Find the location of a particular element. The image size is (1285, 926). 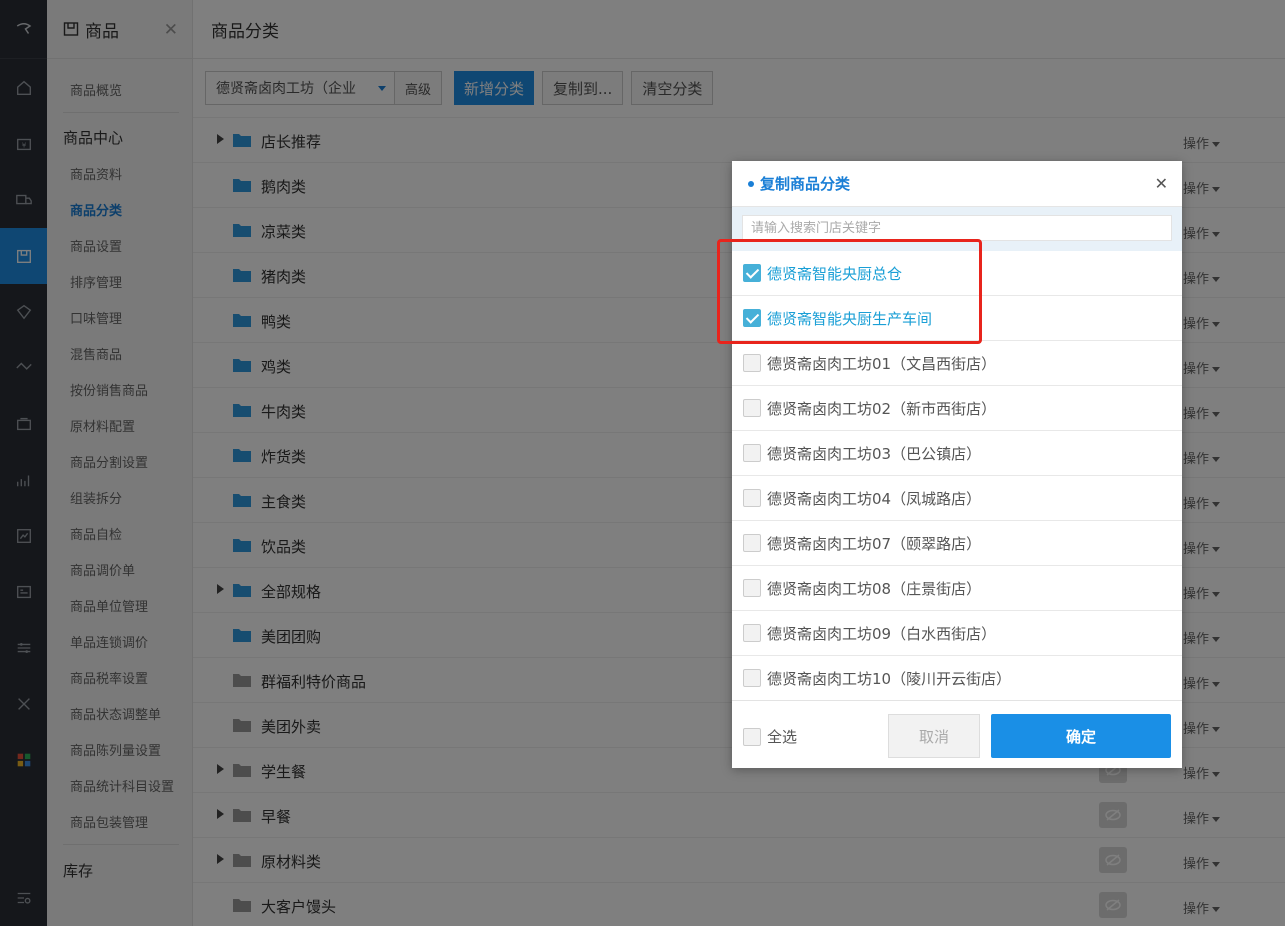

store-option: 德贤斋卤肉工坊02（新市西街店） is located at coordinates (957, 408).